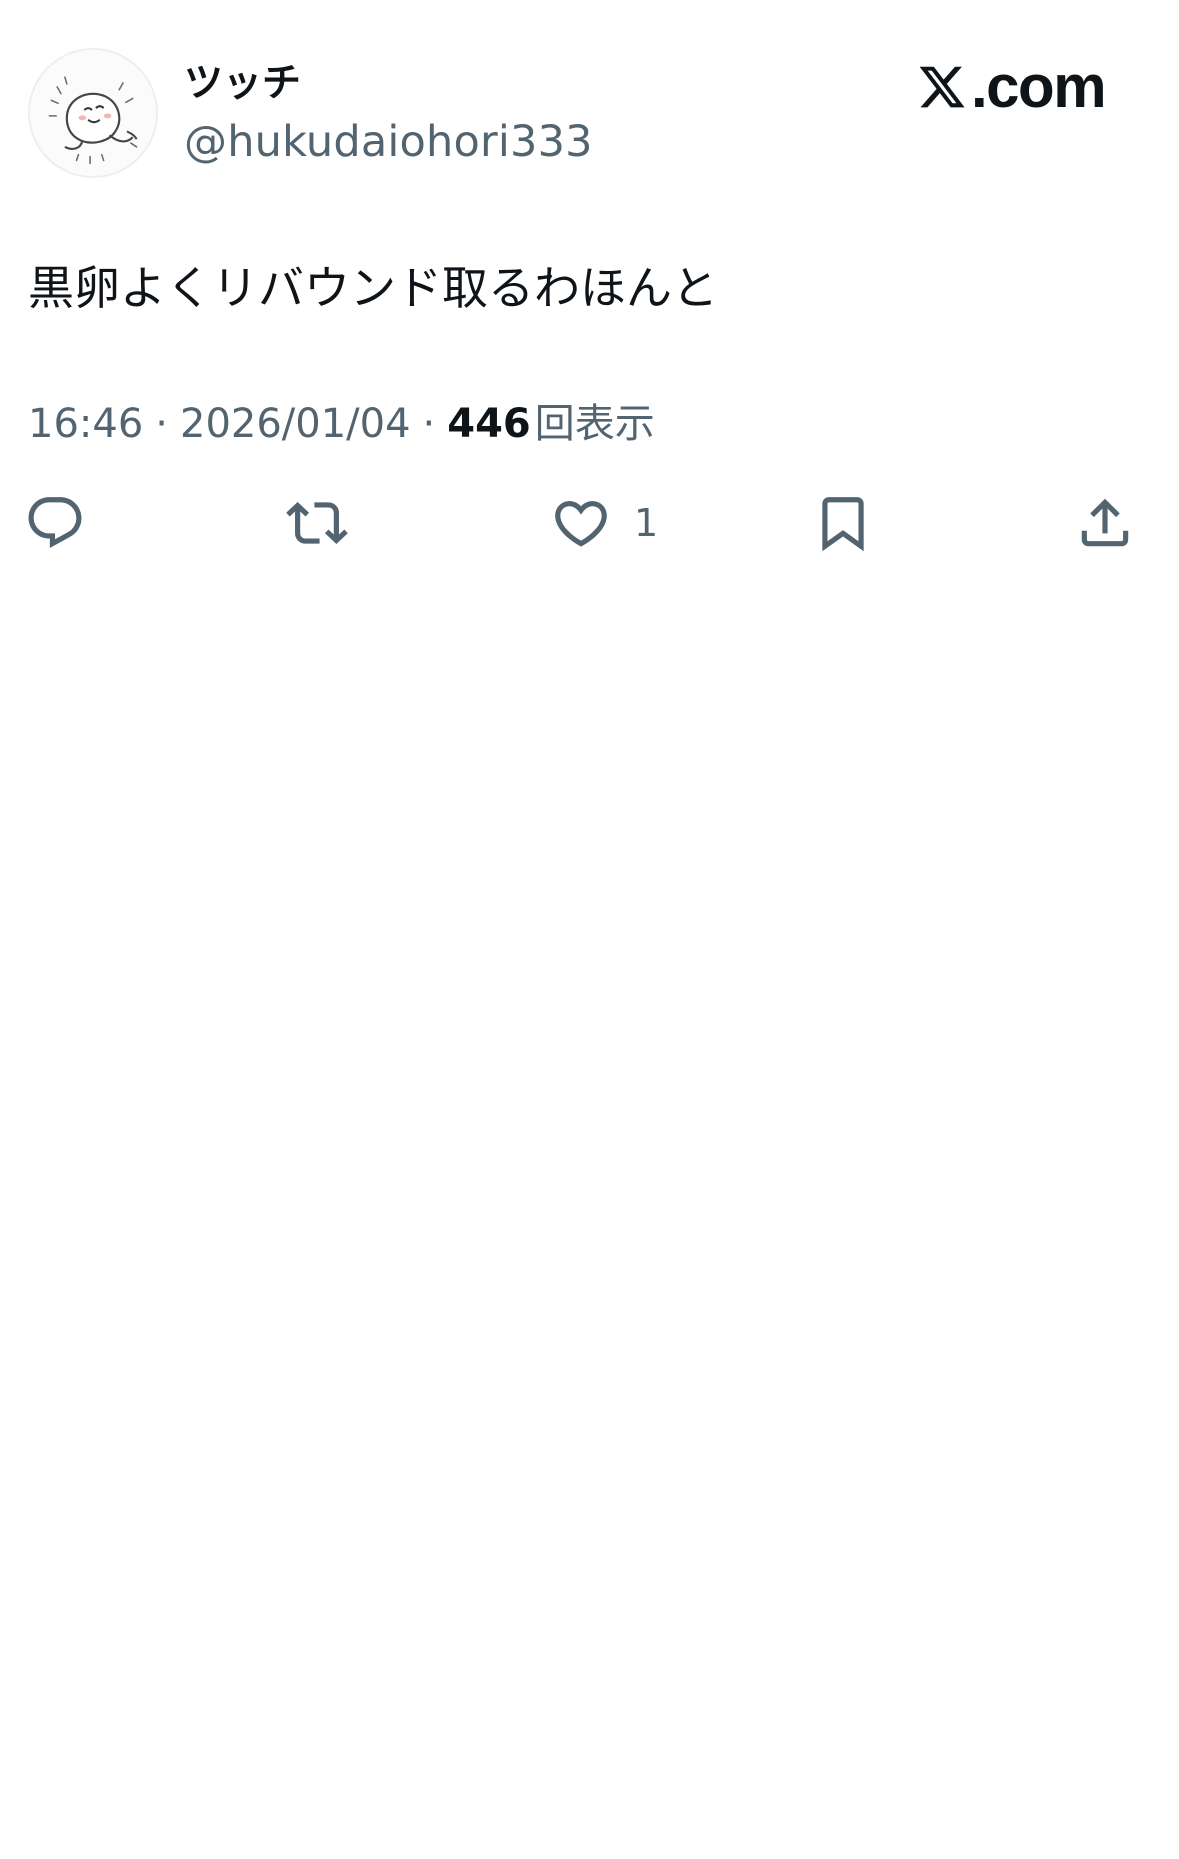 This screenshot has width=1179, height=1859. Describe the element at coordinates (388, 142) in the screenshot. I see `user-handle: @hukudaiohori333` at that location.